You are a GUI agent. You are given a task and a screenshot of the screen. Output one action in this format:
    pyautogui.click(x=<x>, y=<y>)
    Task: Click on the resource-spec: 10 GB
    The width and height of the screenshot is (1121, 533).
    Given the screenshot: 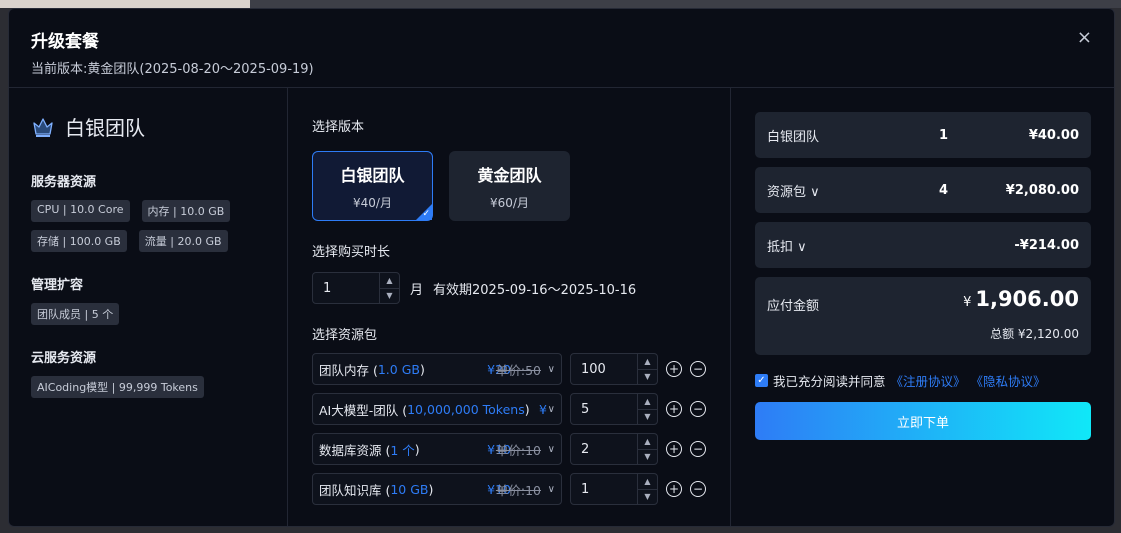 What is the action you would take?
    pyautogui.click(x=409, y=489)
    